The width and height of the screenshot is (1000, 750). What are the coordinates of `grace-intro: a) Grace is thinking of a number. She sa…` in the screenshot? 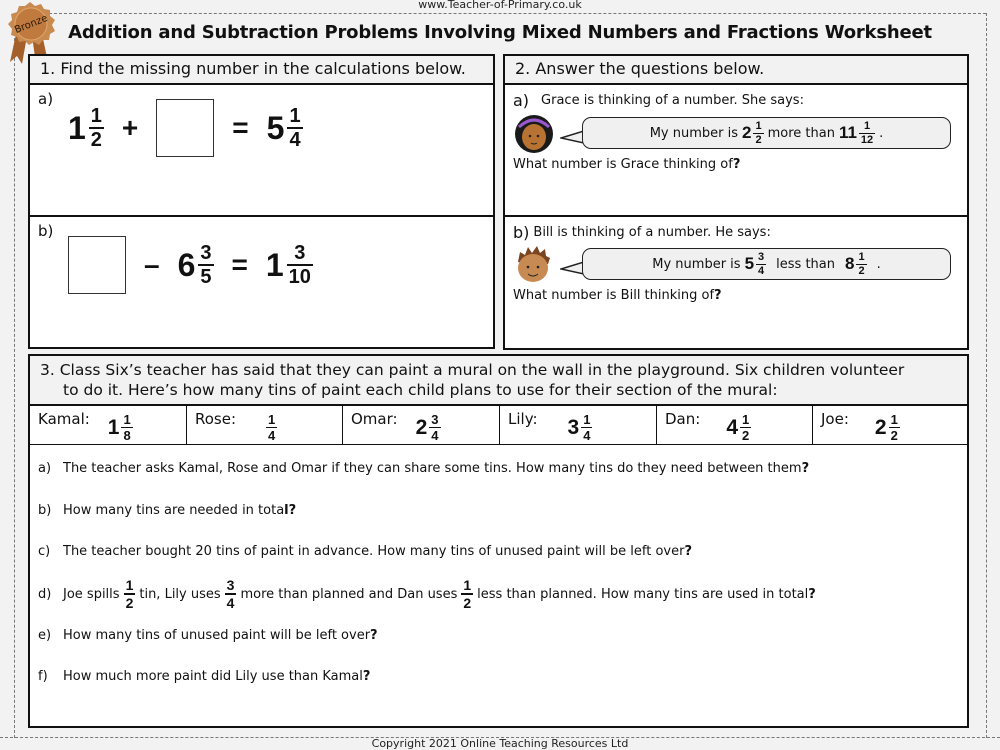 It's located at (658, 100).